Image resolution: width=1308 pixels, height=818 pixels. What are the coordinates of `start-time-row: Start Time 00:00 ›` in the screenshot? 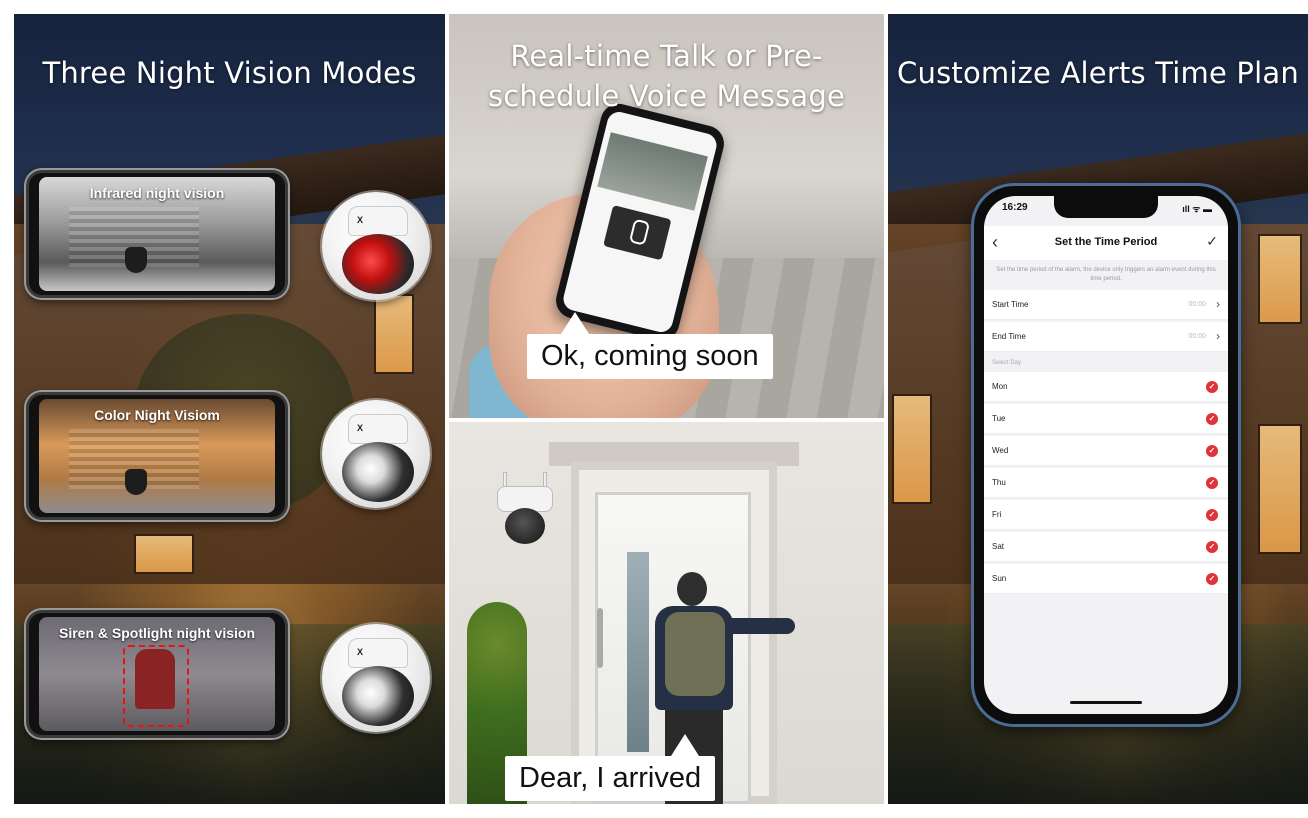 It's located at (1106, 305).